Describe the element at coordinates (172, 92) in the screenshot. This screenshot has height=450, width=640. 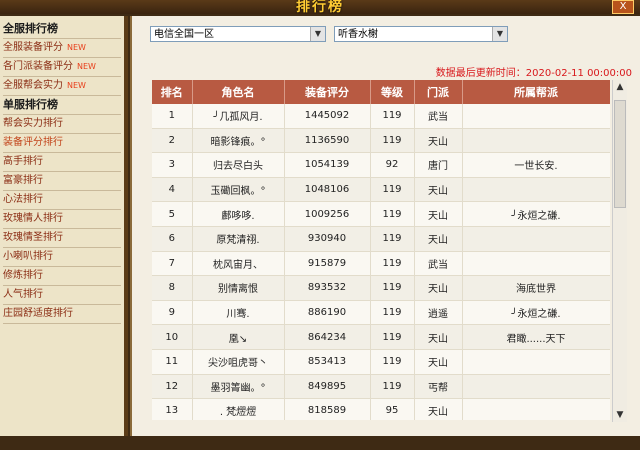
I see `col-header-rank: 排名` at that location.